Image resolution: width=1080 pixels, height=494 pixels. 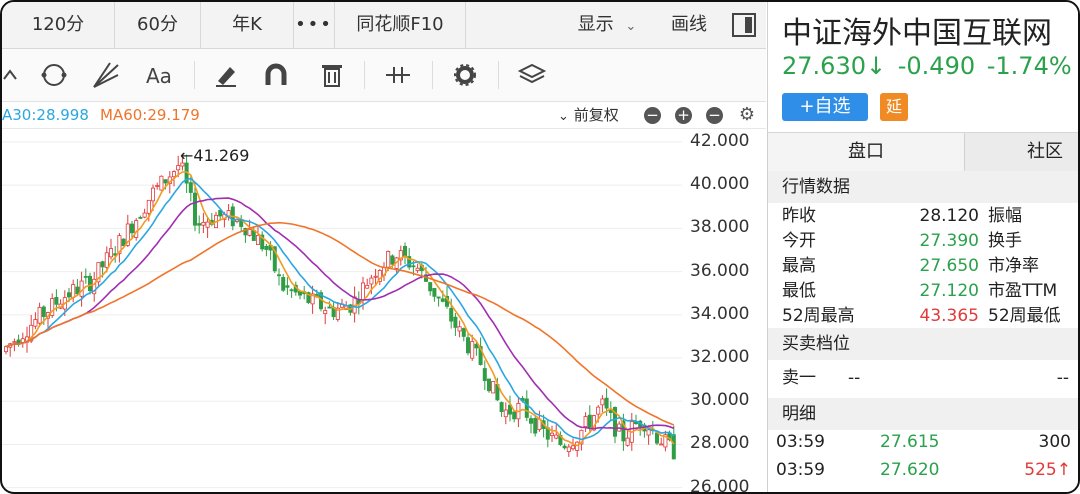 What do you see at coordinates (744, 25) in the screenshot?
I see `panel-toggle-icon` at bounding box center [744, 25].